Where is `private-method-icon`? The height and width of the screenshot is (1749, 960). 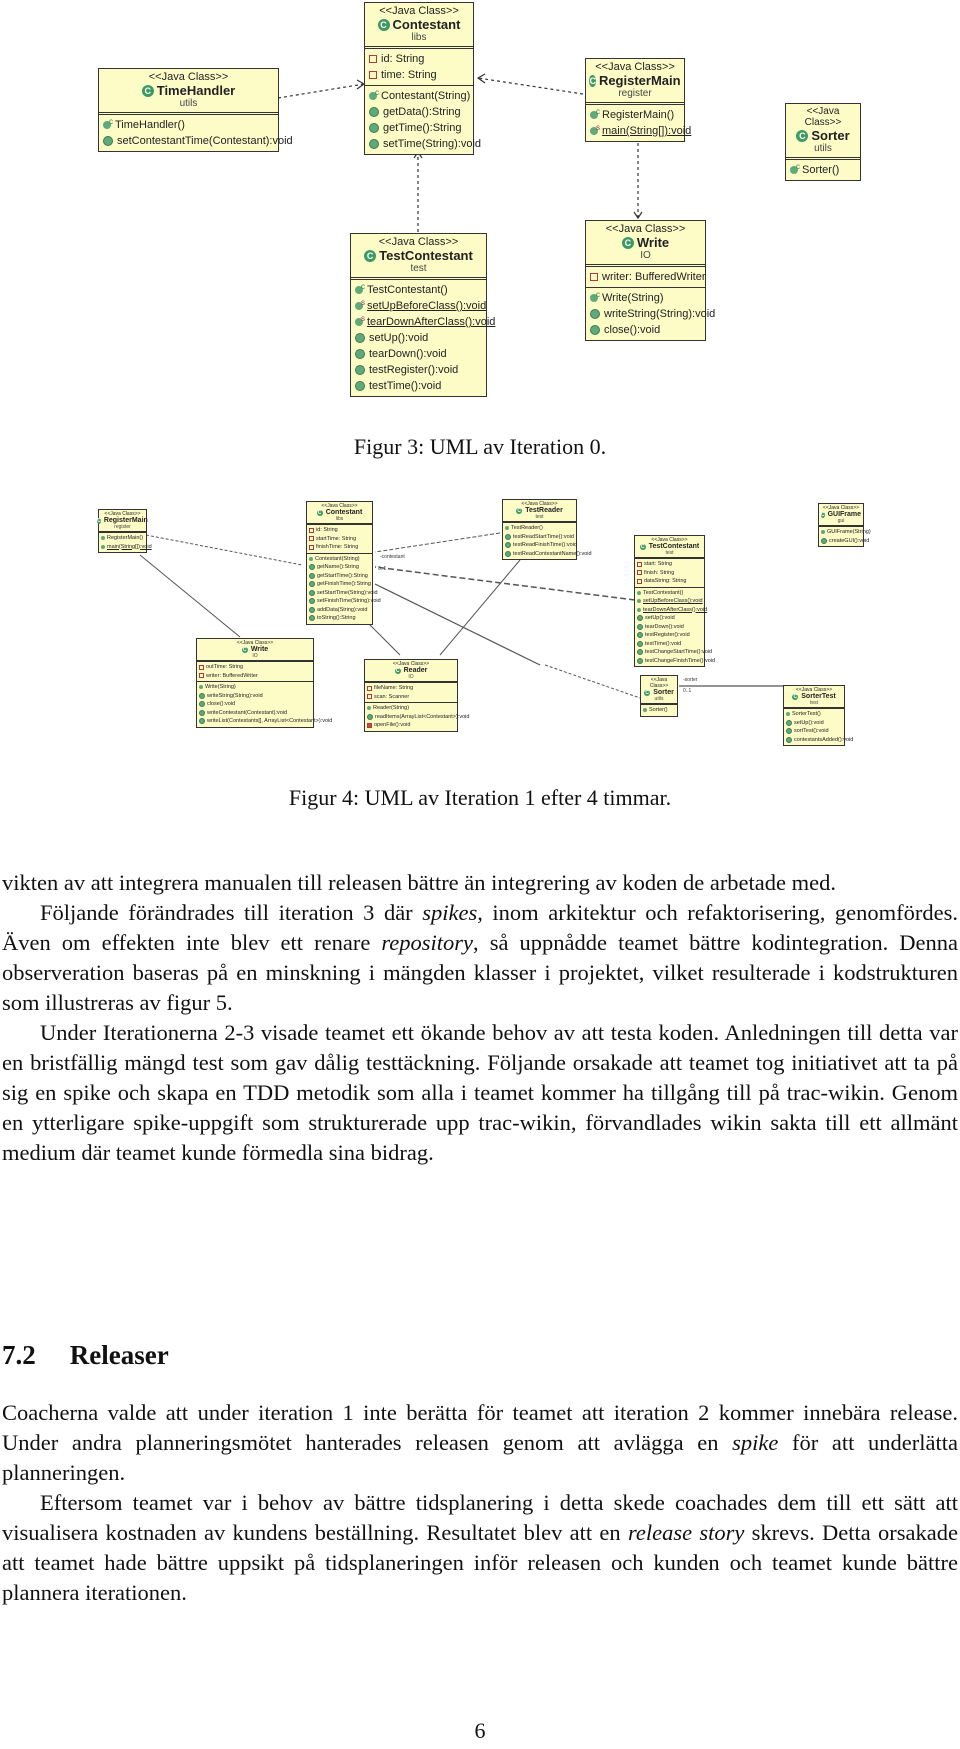
private-method-icon is located at coordinates (369, 725).